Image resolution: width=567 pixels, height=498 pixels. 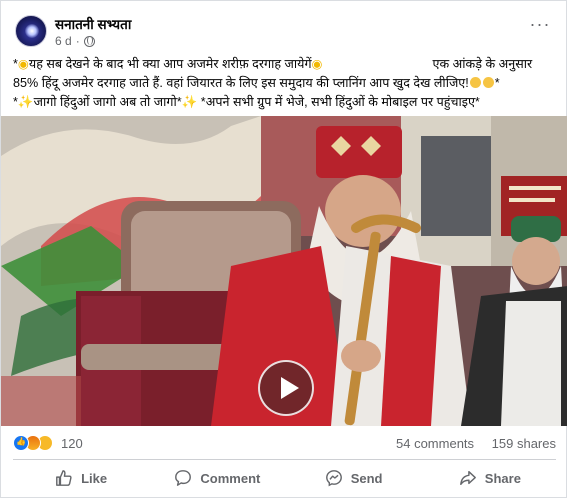 What do you see at coordinates (75, 41) in the screenshot?
I see `post-meta: 6 d ·` at bounding box center [75, 41].